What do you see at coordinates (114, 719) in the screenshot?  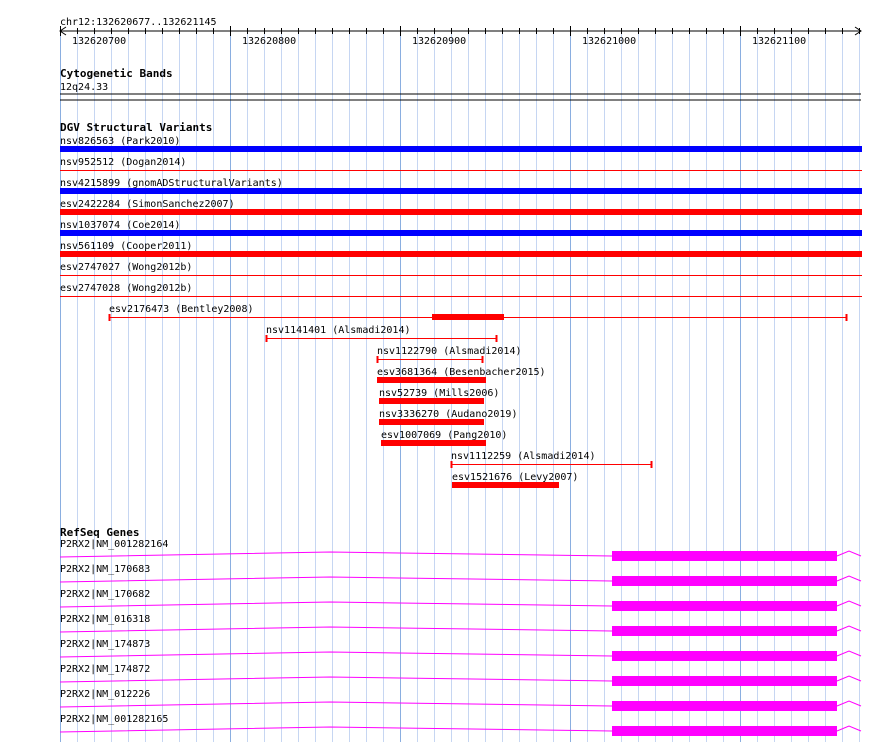 I see `refseq-gene-label: P2RX2|NM_001282165` at bounding box center [114, 719].